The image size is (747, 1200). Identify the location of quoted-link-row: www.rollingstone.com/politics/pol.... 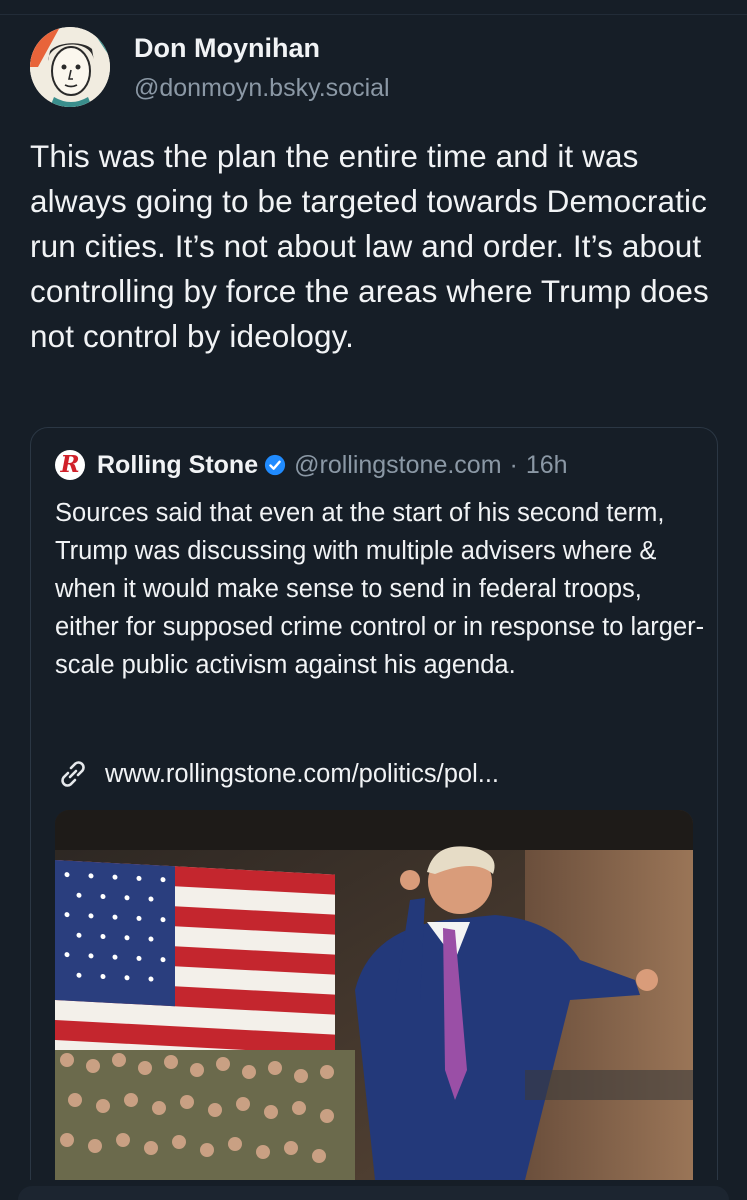
(277, 774).